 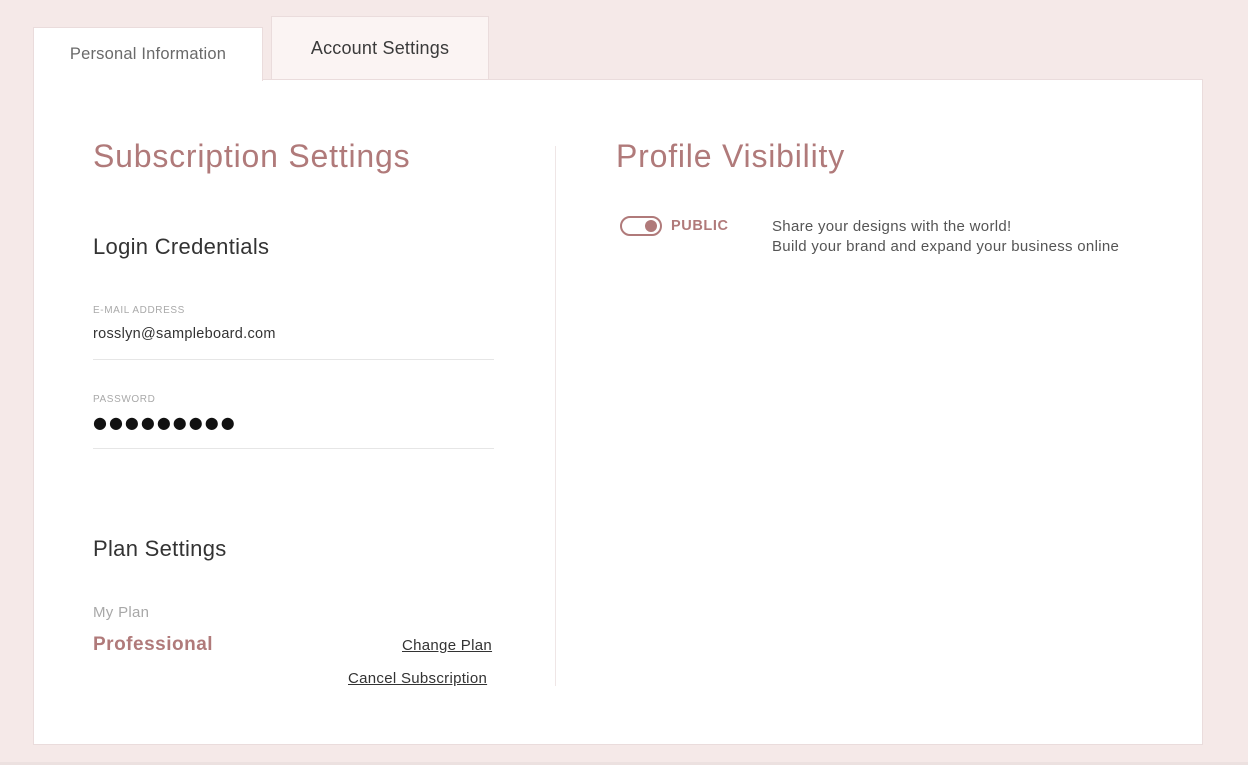 What do you see at coordinates (252, 156) in the screenshot?
I see `subscription-settings-title: Subscription Settings` at bounding box center [252, 156].